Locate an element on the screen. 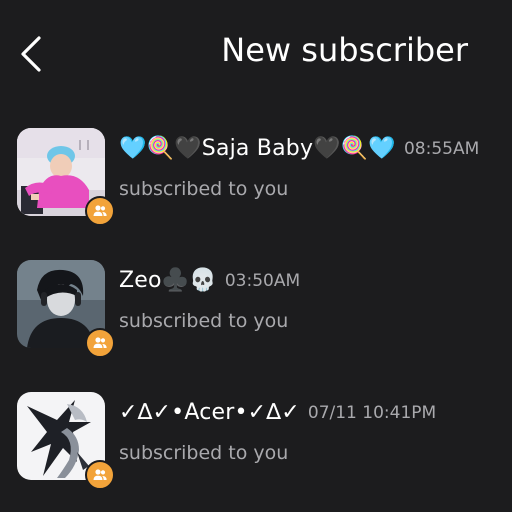  timestamp: 07/11 10:41PM is located at coordinates (372, 413).